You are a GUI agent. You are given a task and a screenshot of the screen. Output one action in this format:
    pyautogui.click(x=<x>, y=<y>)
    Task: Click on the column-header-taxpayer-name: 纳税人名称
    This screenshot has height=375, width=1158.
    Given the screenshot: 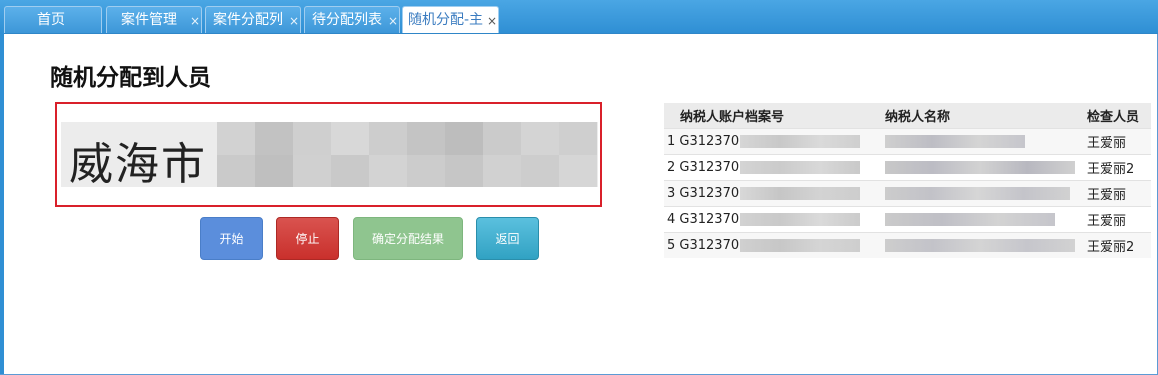 What is the action you would take?
    pyautogui.click(x=986, y=116)
    